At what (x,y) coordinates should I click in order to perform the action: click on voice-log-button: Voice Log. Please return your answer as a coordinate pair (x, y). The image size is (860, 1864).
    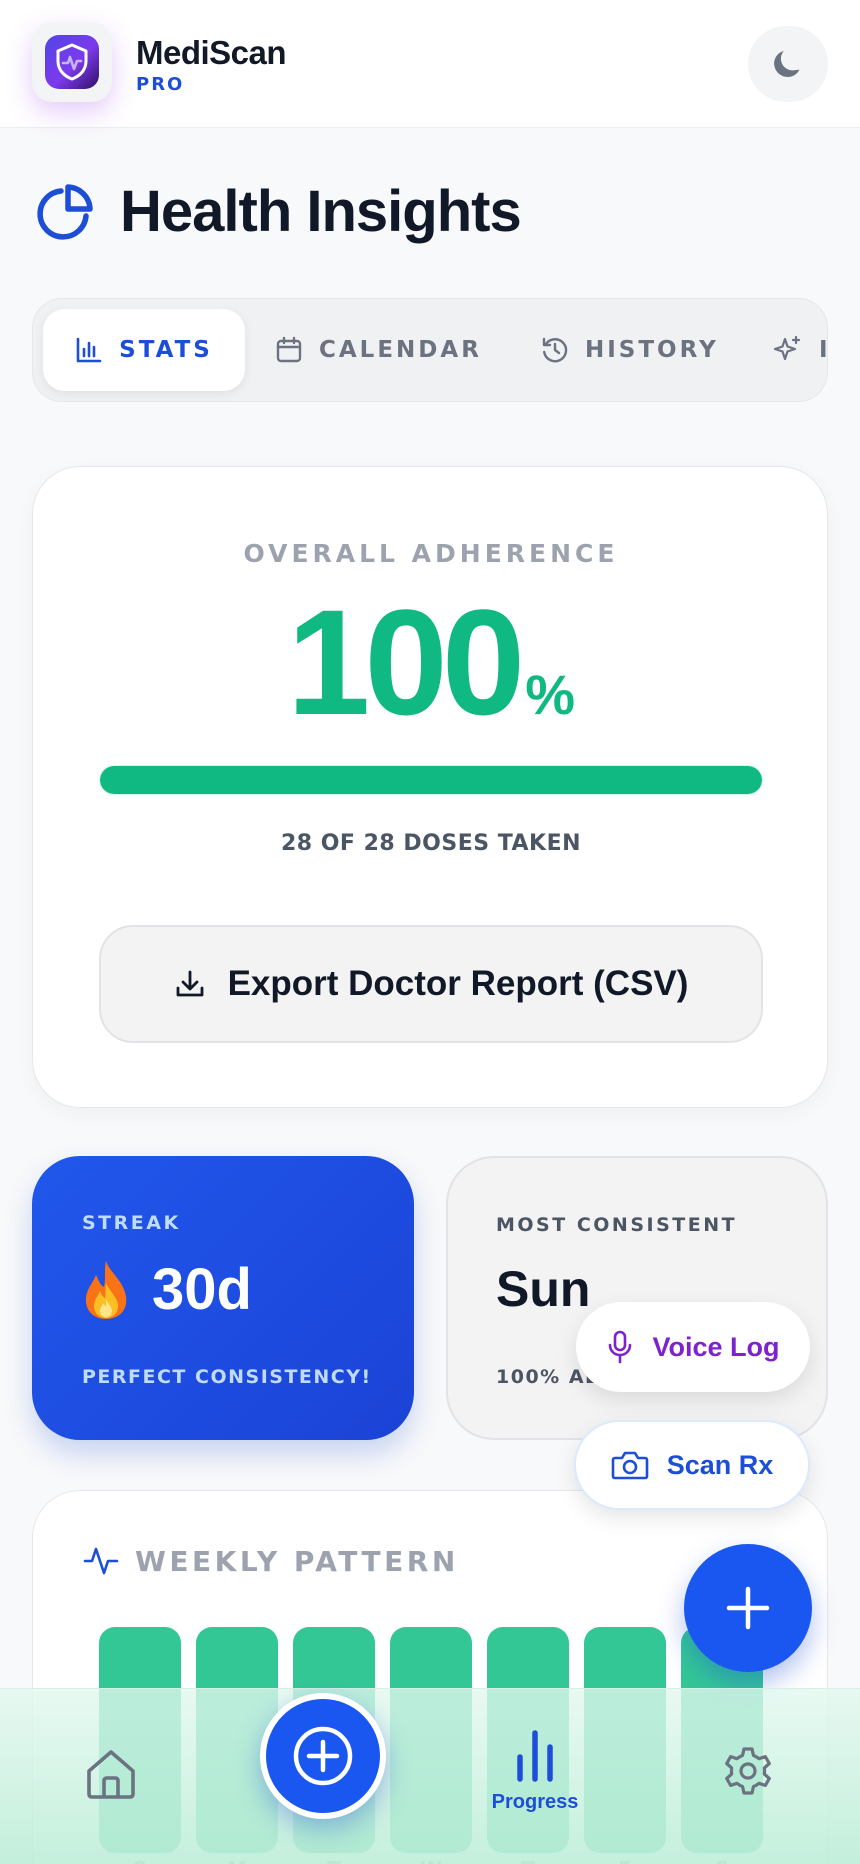
    Looking at the image, I should click on (693, 1347).